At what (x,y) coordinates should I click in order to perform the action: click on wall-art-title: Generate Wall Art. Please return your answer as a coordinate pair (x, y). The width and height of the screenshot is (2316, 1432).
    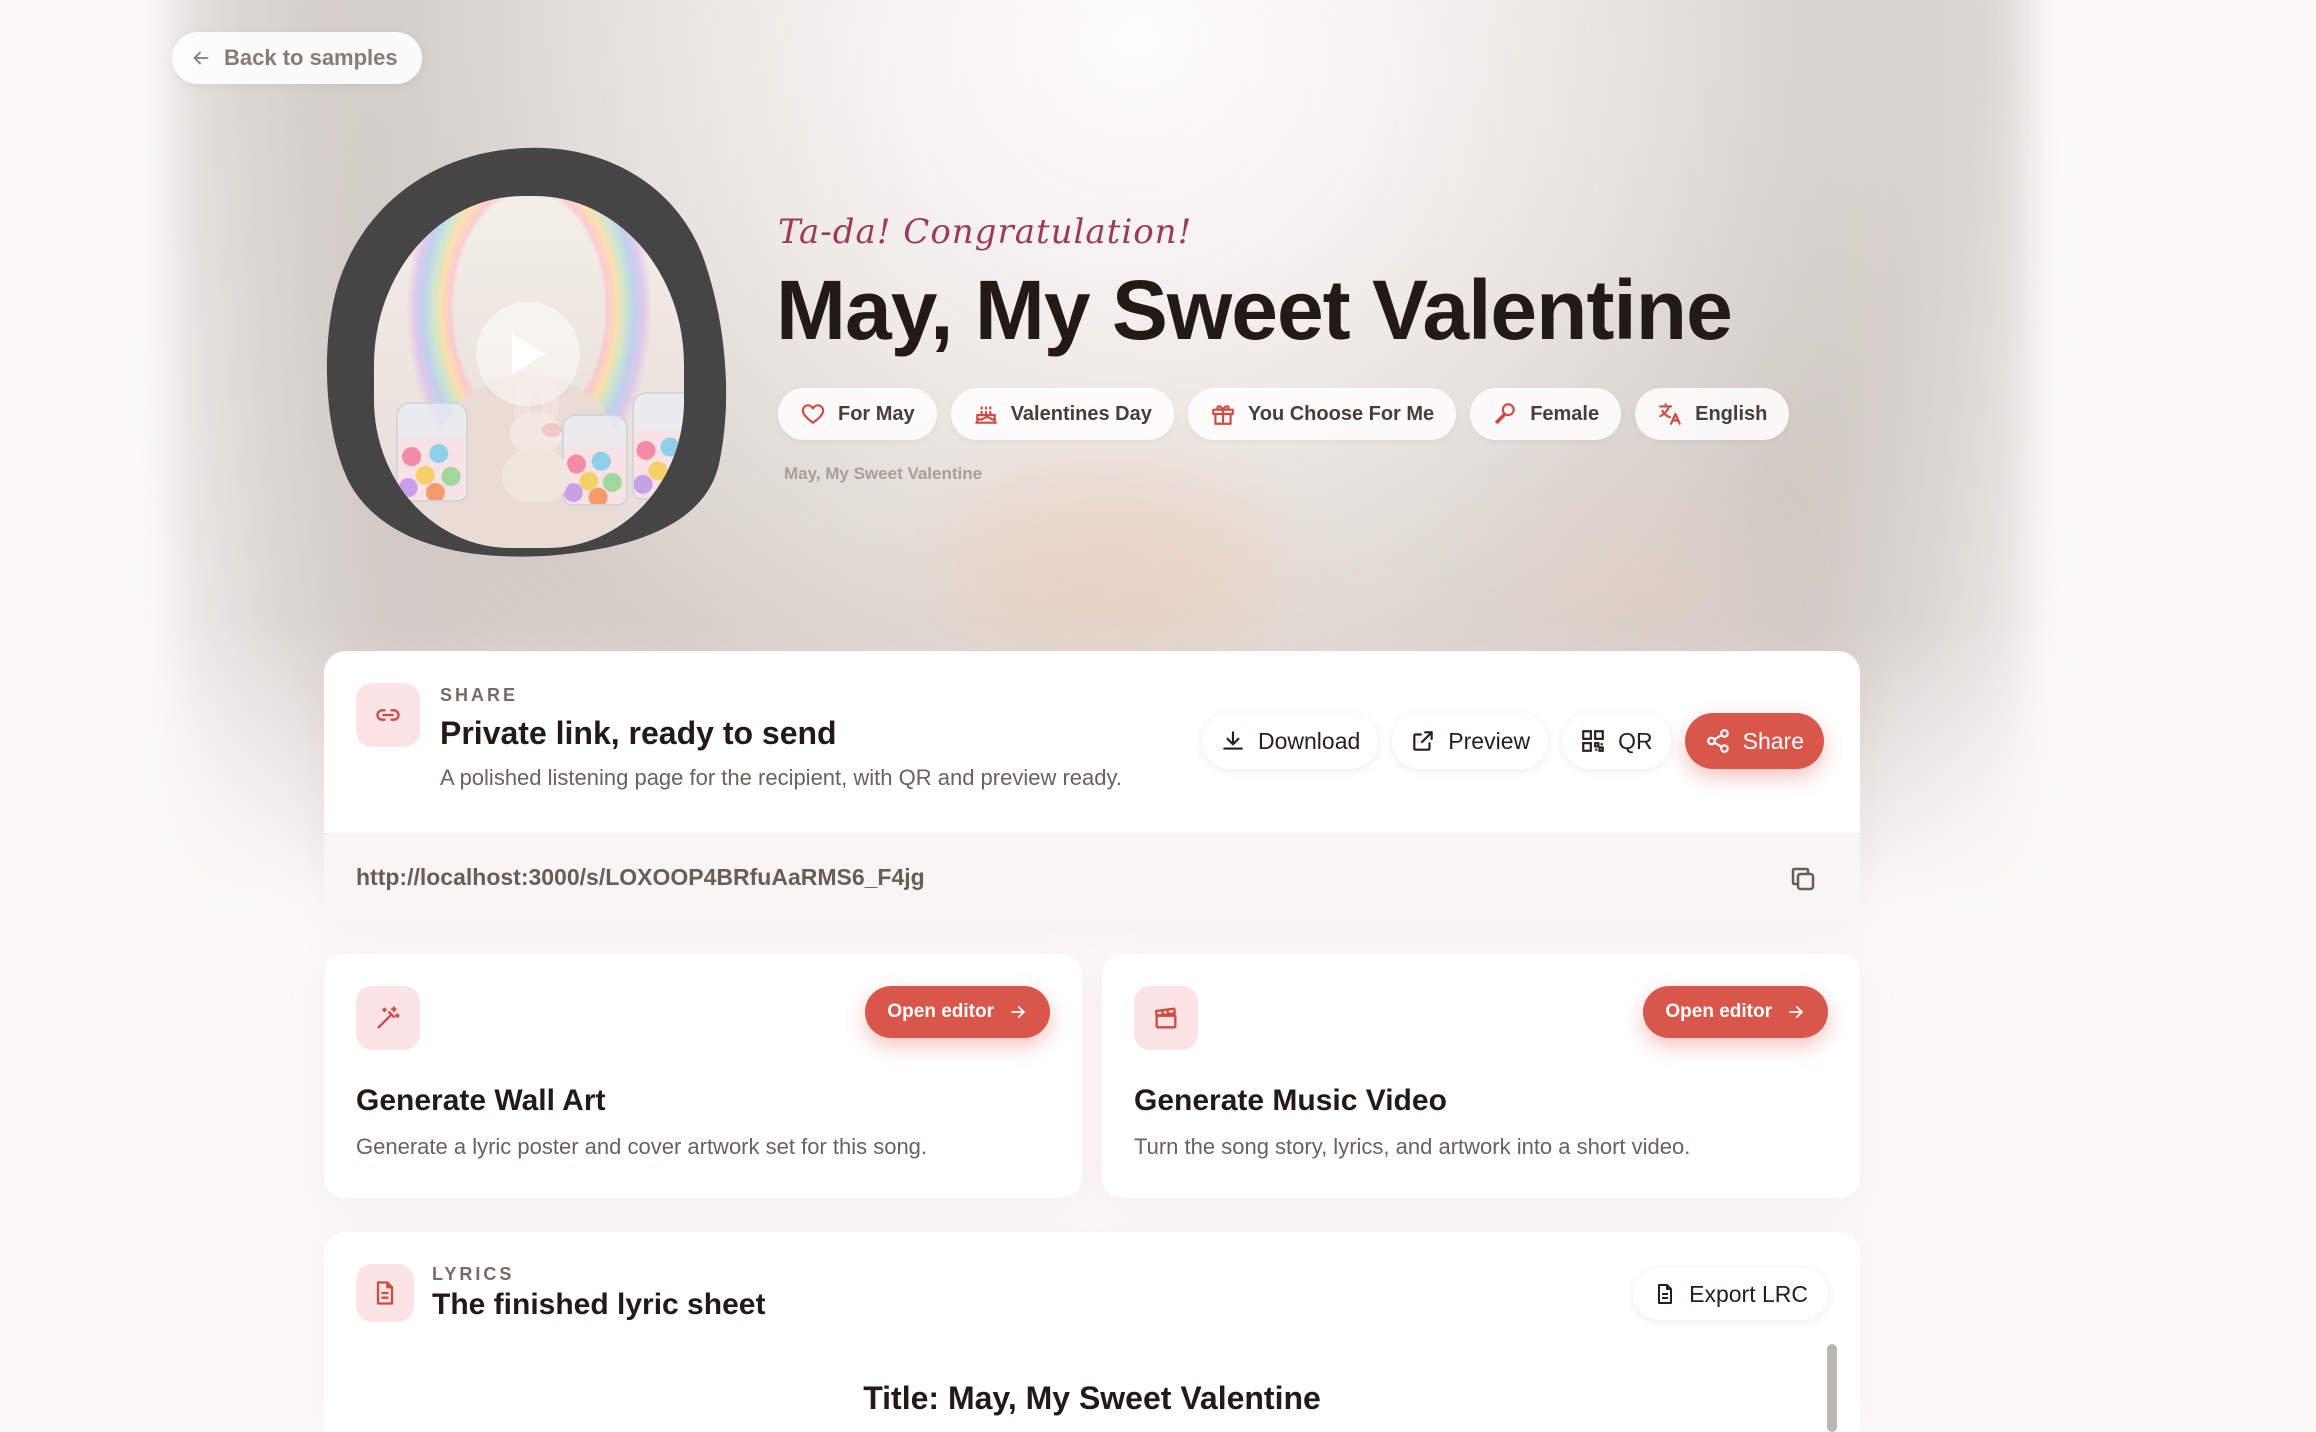
    Looking at the image, I should click on (481, 1100).